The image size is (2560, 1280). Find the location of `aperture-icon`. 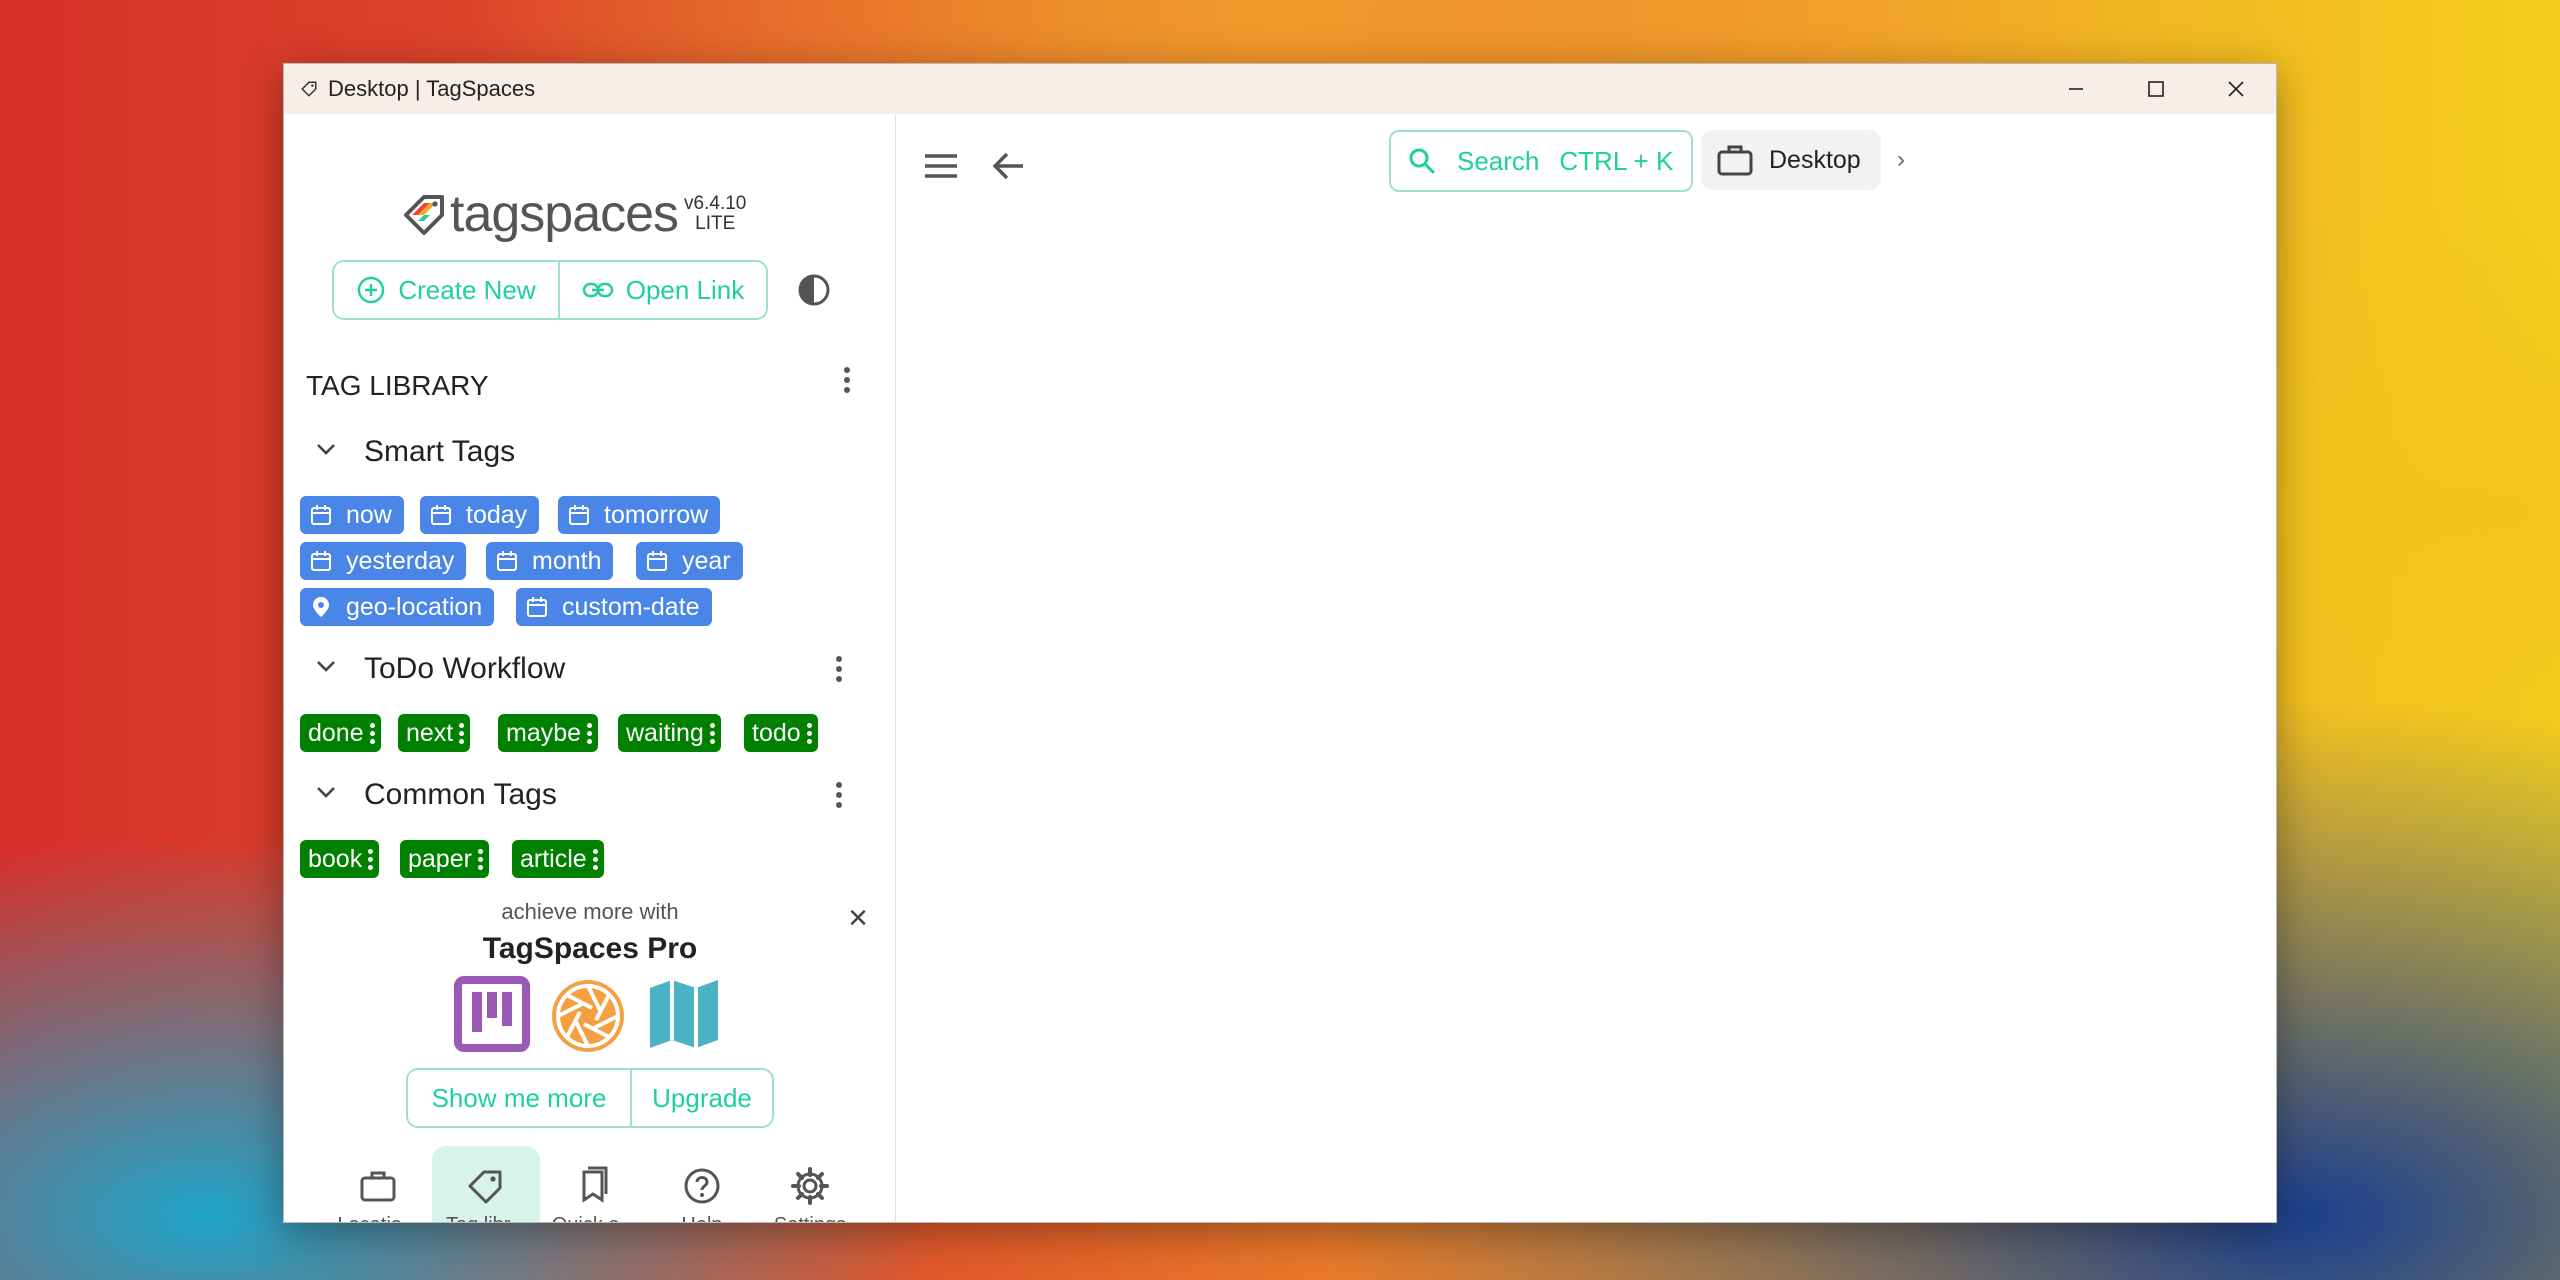

aperture-icon is located at coordinates (588, 1016).